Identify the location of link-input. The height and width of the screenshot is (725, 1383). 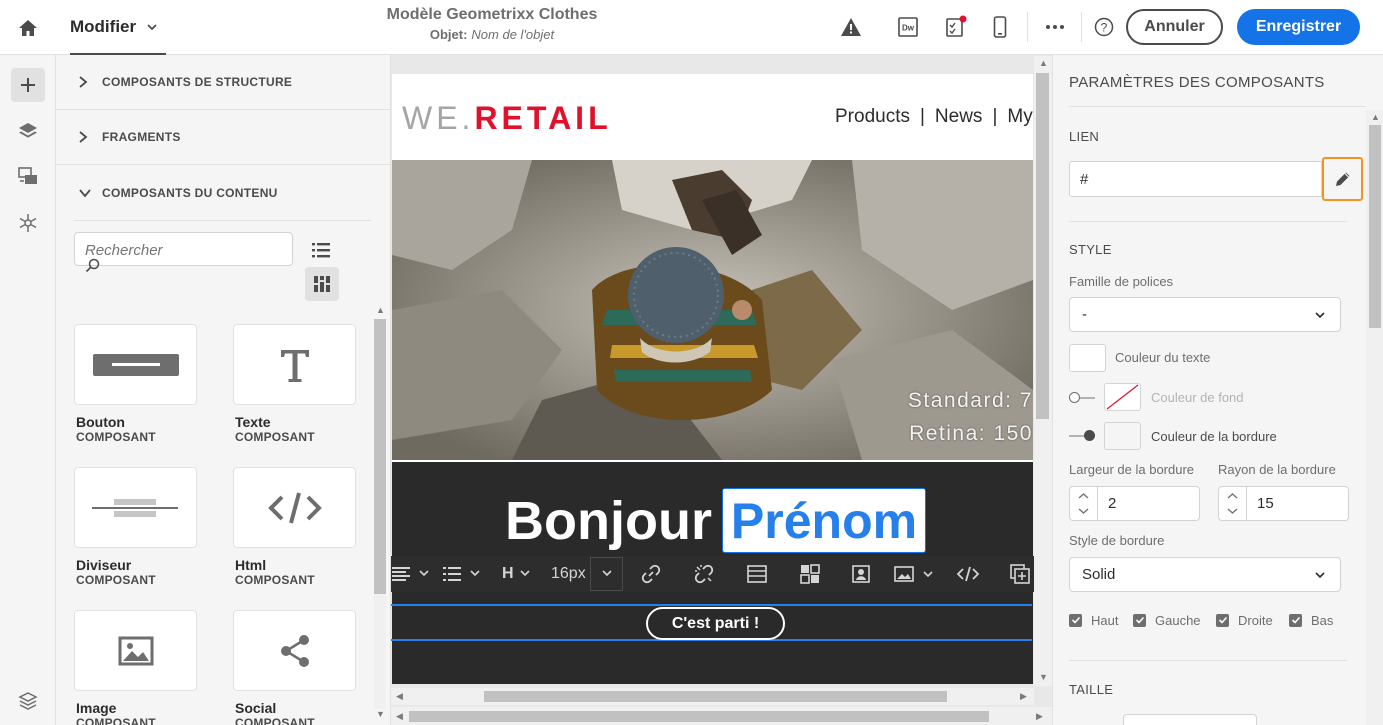
(1195, 179).